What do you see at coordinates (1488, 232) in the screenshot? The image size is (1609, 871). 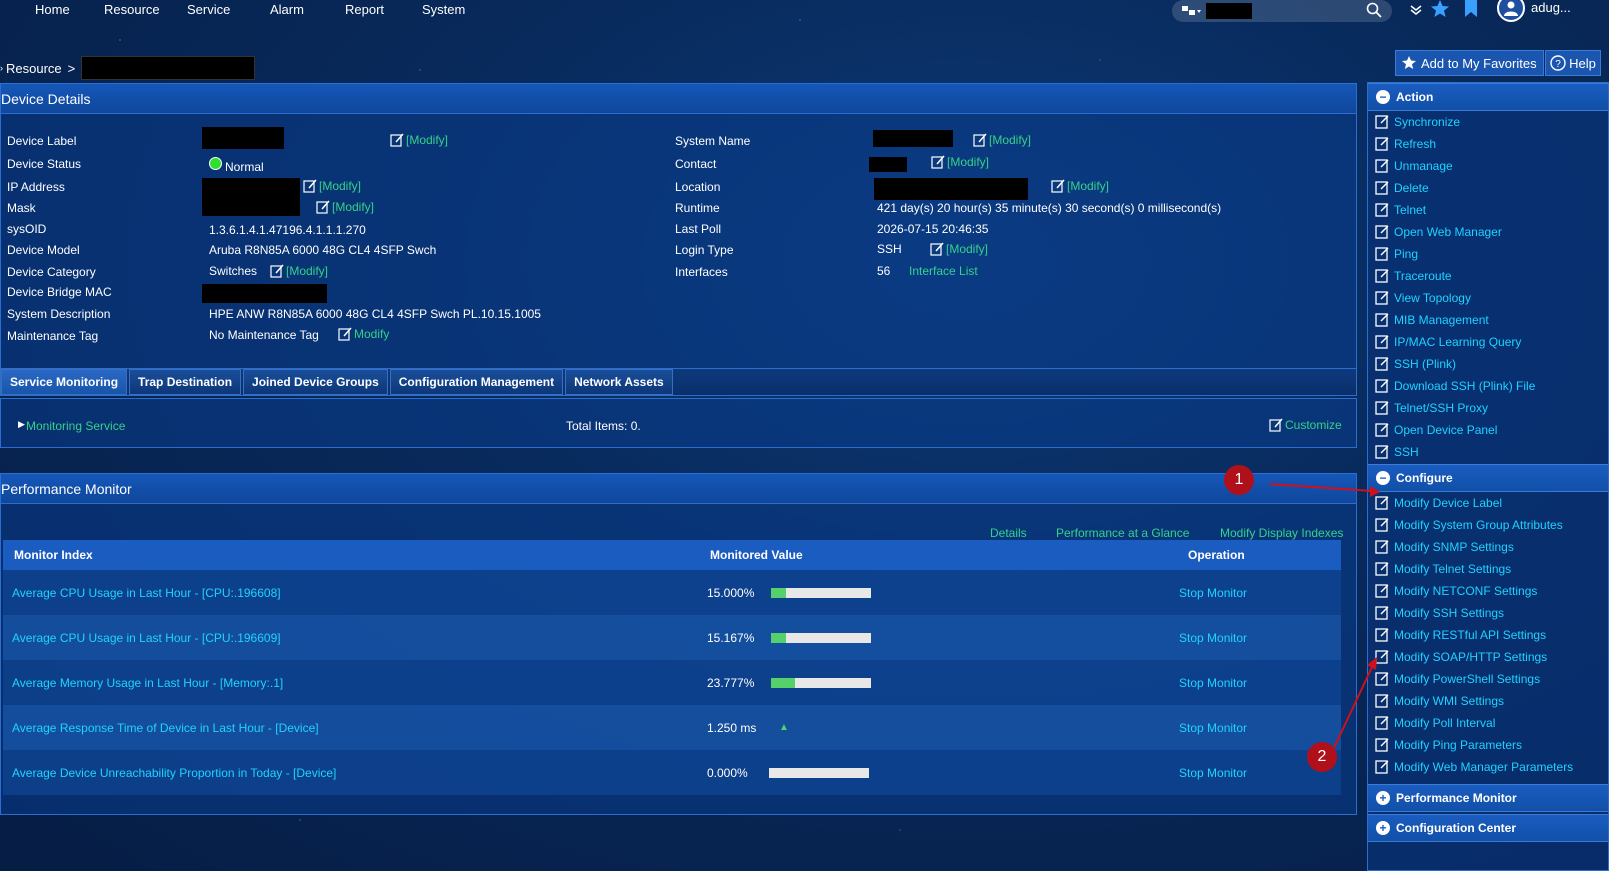 I see `action-item: Open Web Manager` at bounding box center [1488, 232].